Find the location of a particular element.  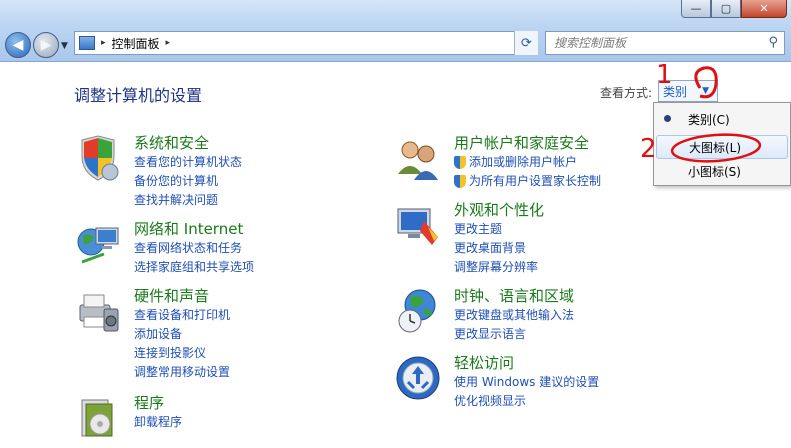

refresh-button: ⟳ is located at coordinates (526, 43).